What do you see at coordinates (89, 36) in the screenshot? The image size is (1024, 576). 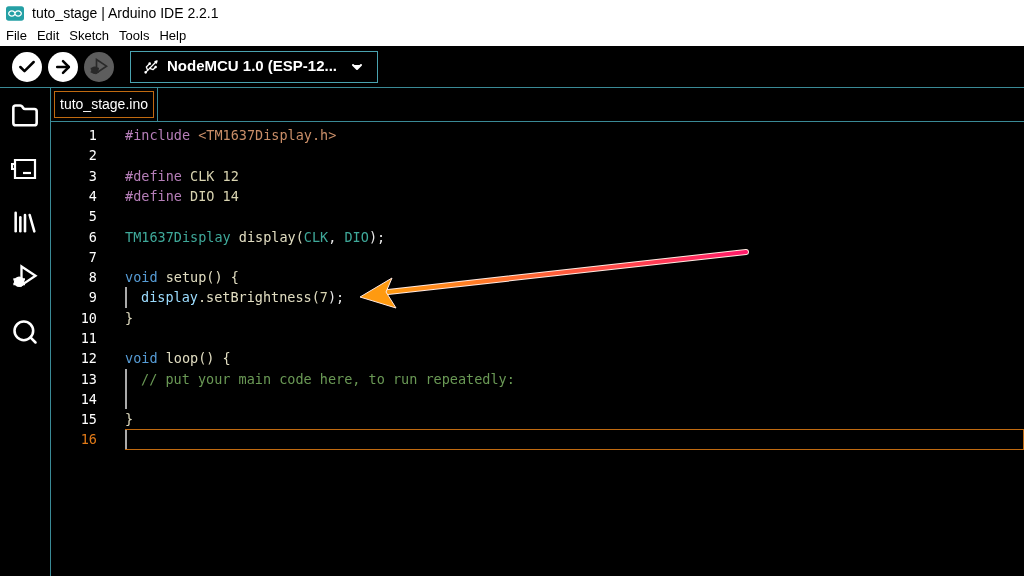 I see `menu-item: Sketch` at bounding box center [89, 36].